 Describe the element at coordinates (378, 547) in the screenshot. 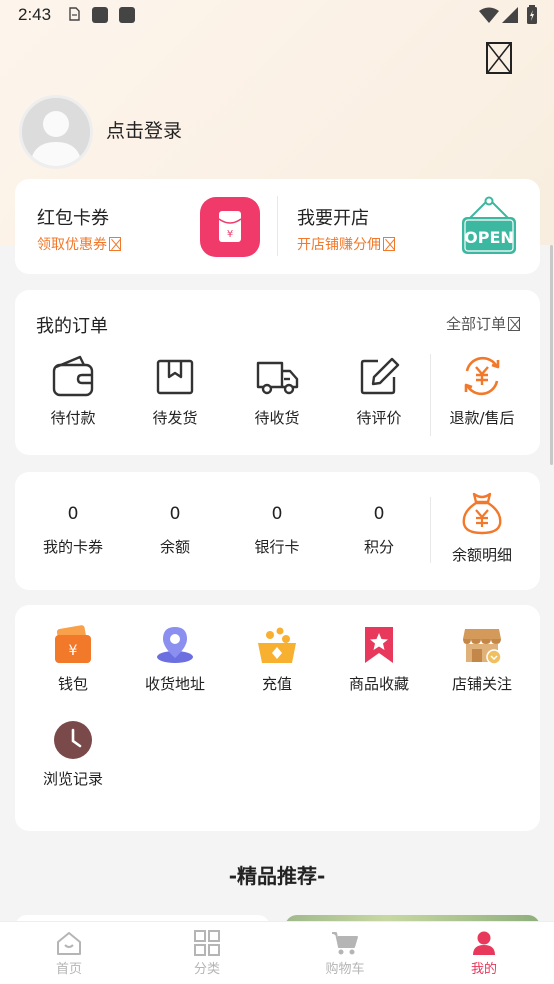

I see `asset-label: 积分` at that location.